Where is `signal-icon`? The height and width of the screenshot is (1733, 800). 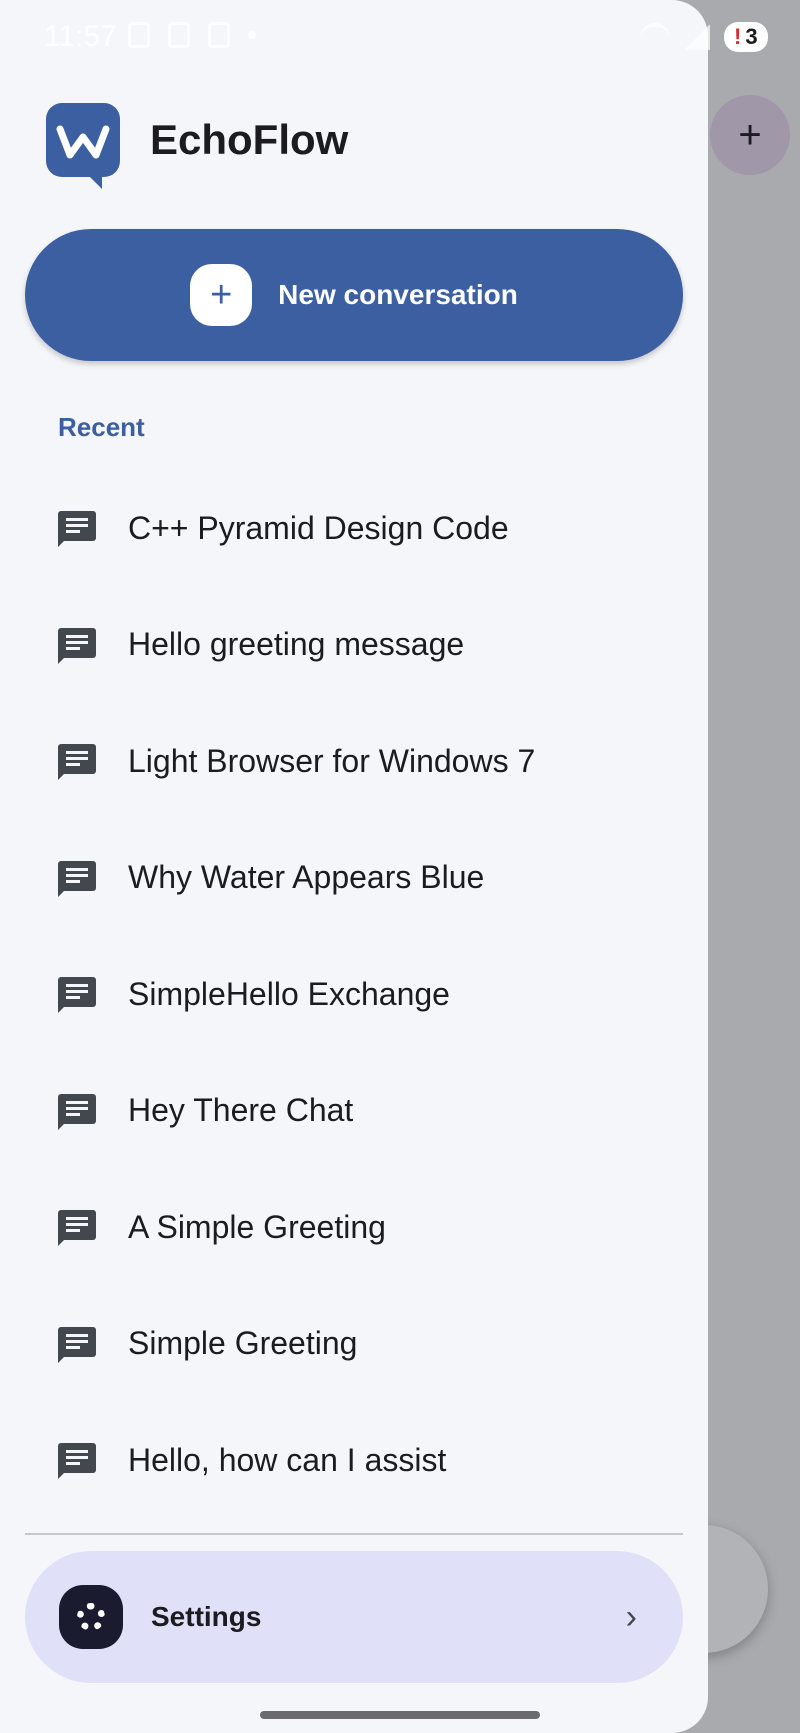
signal-icon is located at coordinates (697, 37).